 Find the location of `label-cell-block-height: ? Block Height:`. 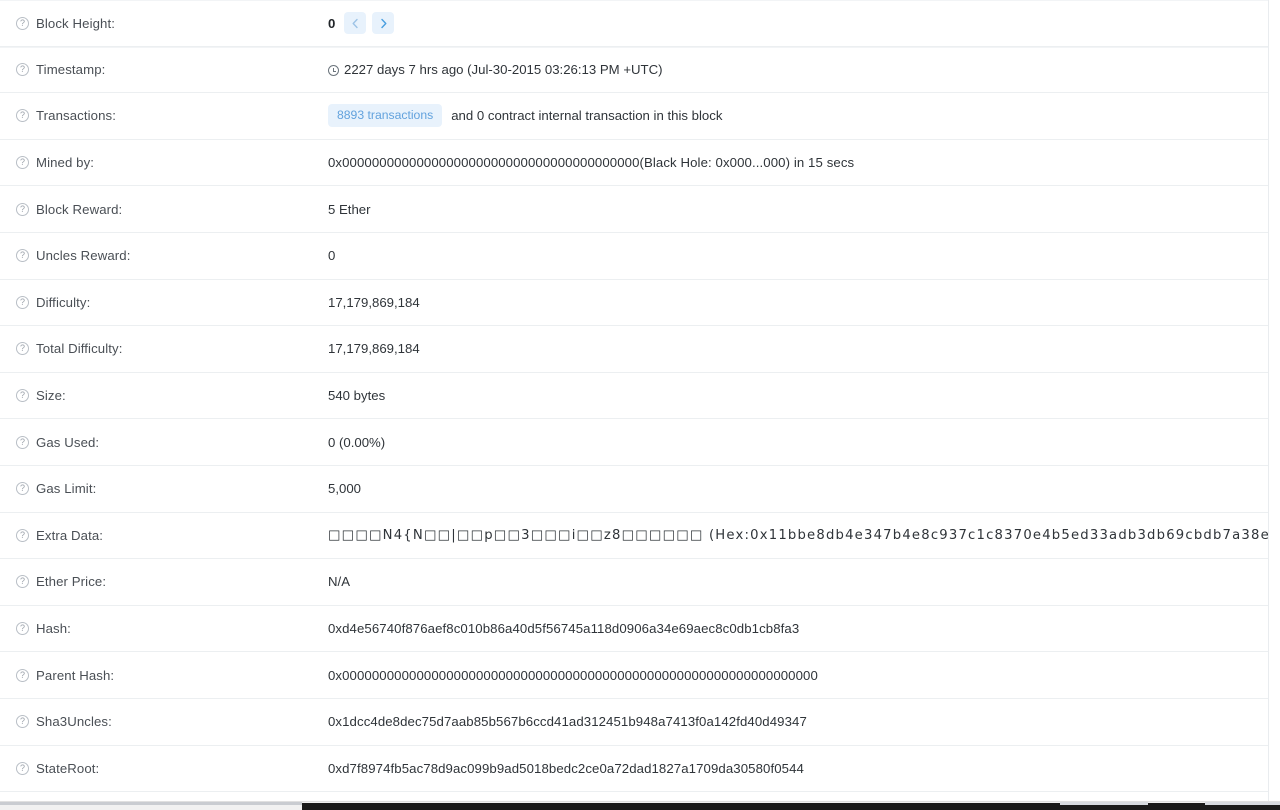

label-cell-block-height: ? Block Height: is located at coordinates (172, 23).